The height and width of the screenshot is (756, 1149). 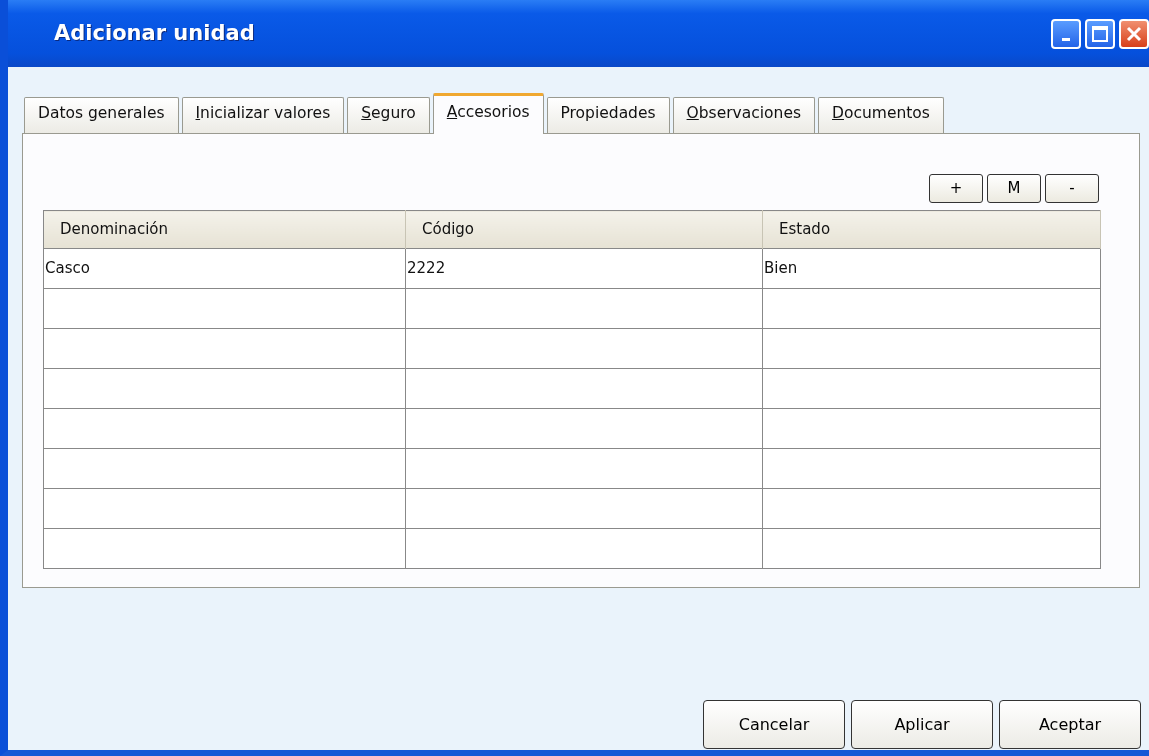 What do you see at coordinates (608, 115) in the screenshot?
I see `tab: Propiedades` at bounding box center [608, 115].